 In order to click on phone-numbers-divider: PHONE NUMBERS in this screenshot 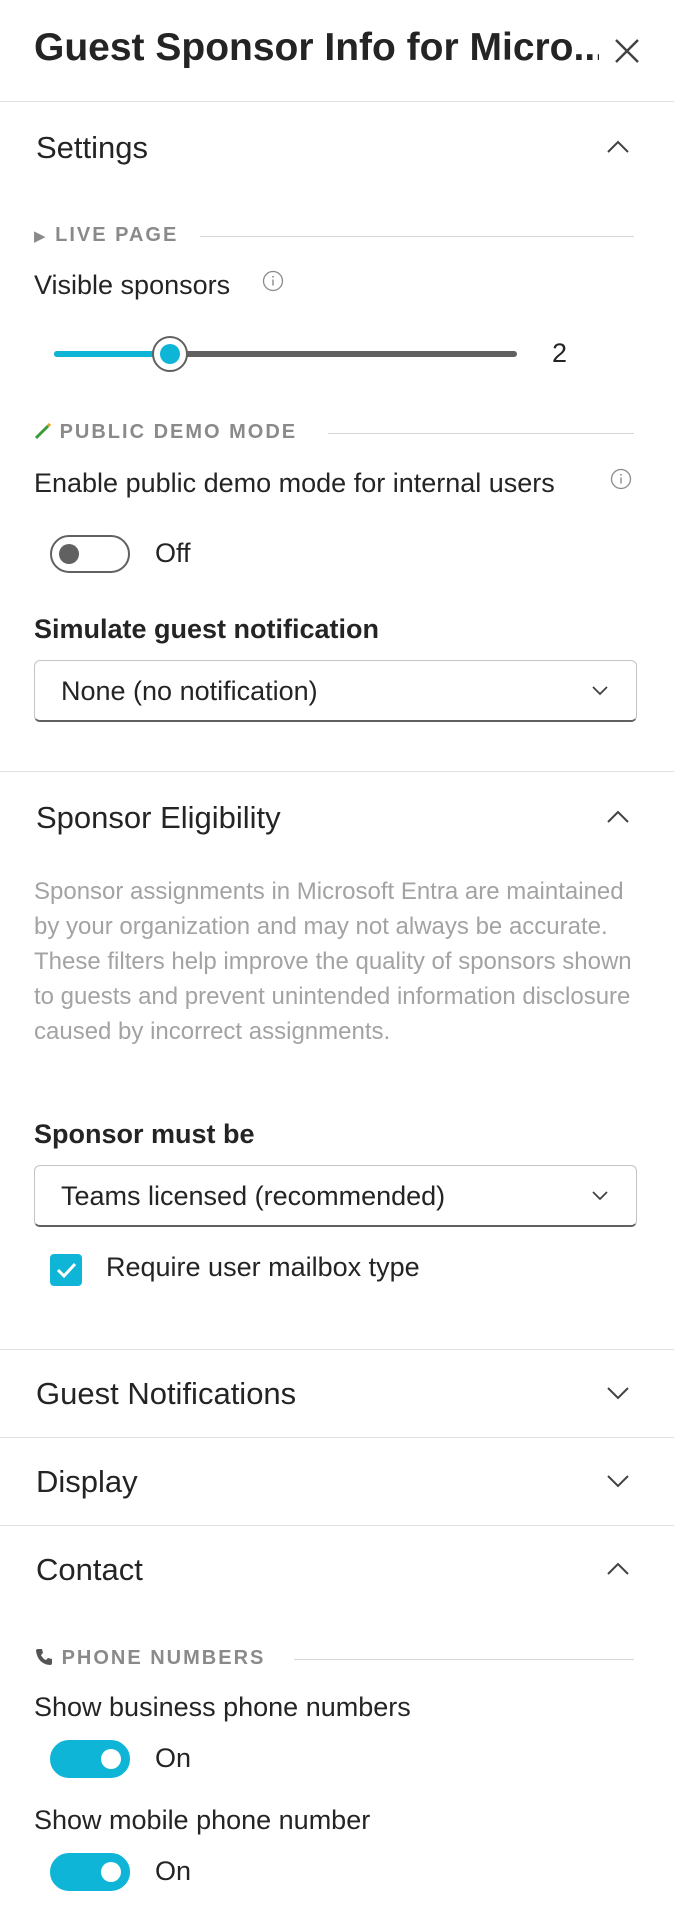, I will do `click(334, 1659)`.